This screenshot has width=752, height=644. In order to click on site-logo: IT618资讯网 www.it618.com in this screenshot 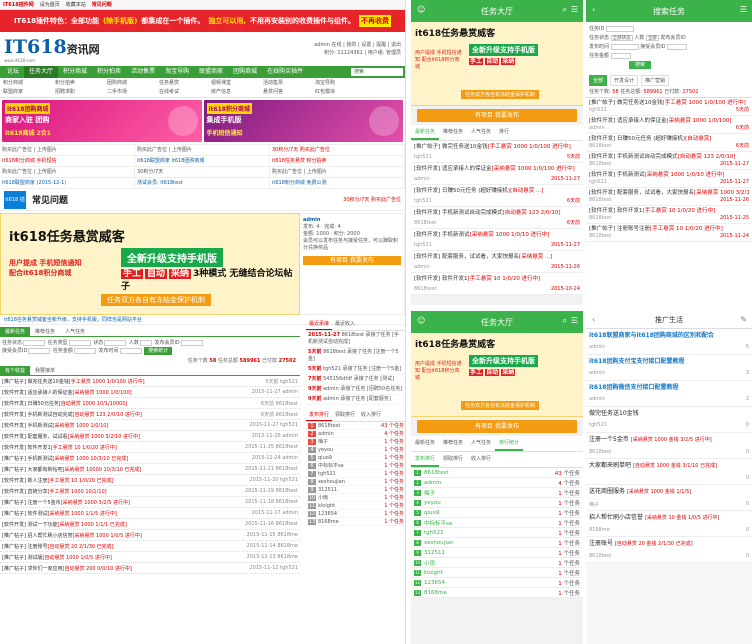, I will do `click(52, 49)`.